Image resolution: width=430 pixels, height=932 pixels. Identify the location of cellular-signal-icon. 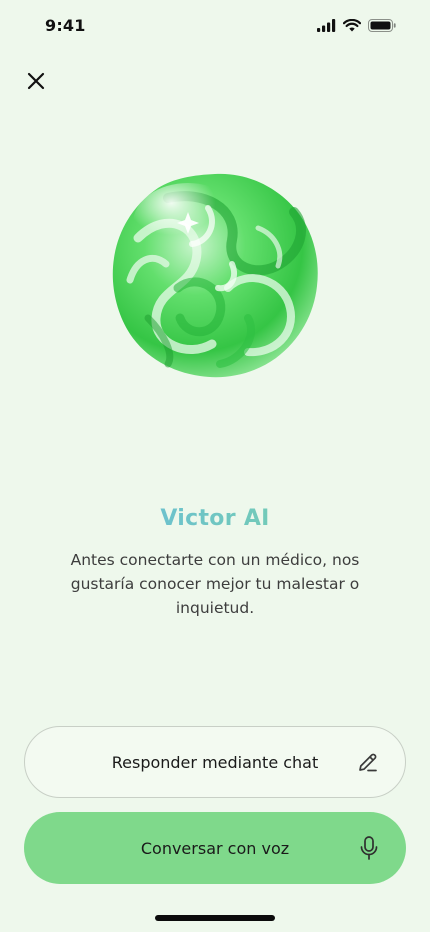
(326, 26).